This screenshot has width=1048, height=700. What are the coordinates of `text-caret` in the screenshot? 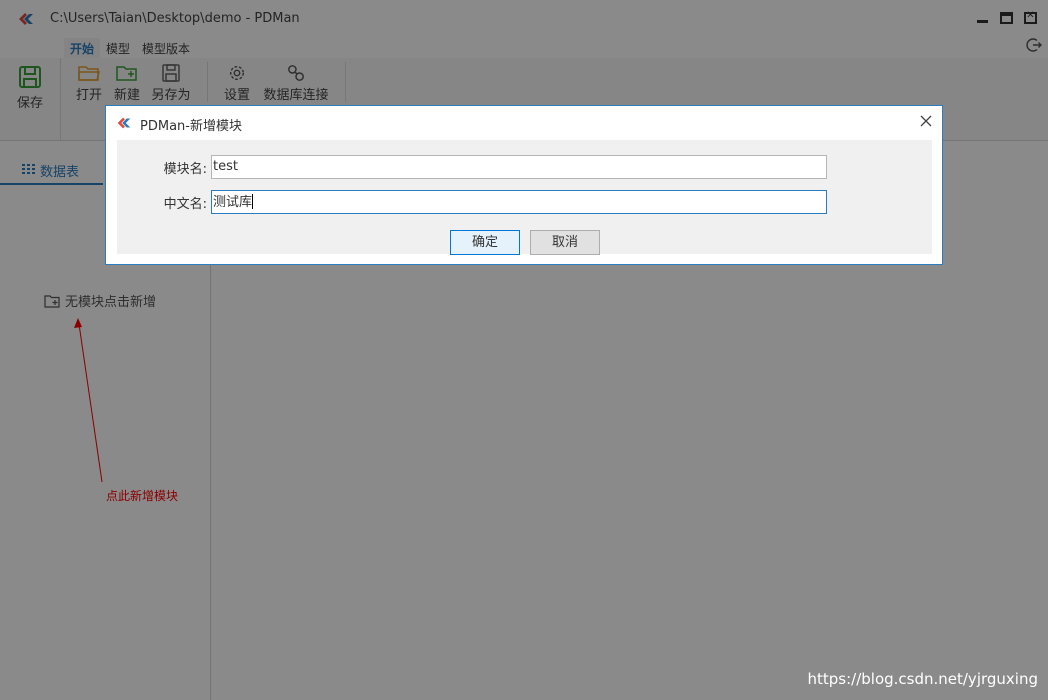 It's located at (253, 201).